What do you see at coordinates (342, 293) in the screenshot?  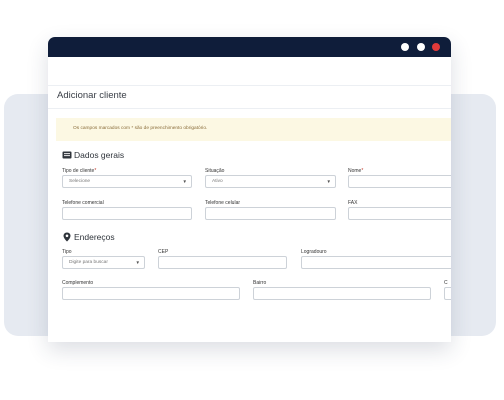 I see `bairro-input` at bounding box center [342, 293].